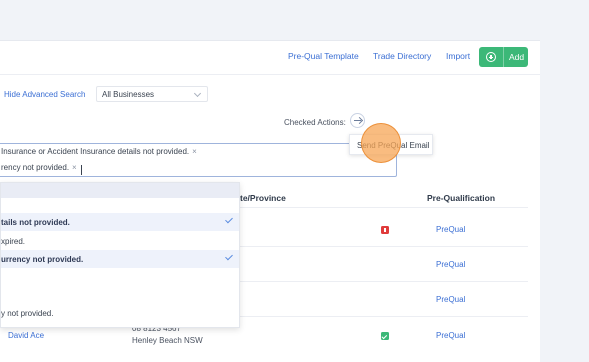  What do you see at coordinates (120, 222) in the screenshot?
I see `dropdown-option: tails not provided.` at bounding box center [120, 222].